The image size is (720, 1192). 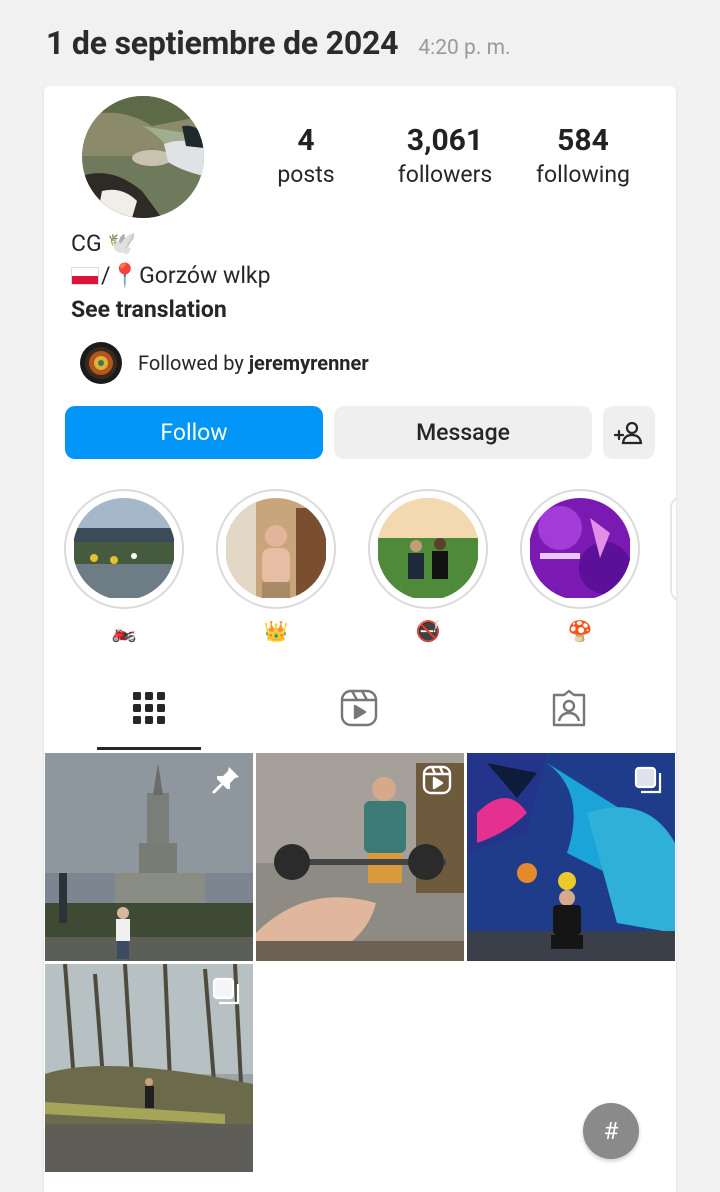 What do you see at coordinates (122, 243) in the screenshot?
I see `dove-emoji: 🕊️` at bounding box center [122, 243].